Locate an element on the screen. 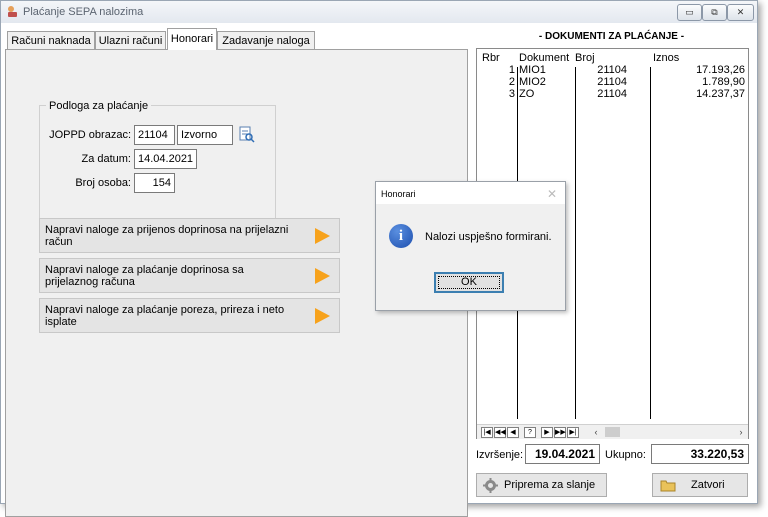  cell-dokument: MIO2 is located at coordinates (532, 82).